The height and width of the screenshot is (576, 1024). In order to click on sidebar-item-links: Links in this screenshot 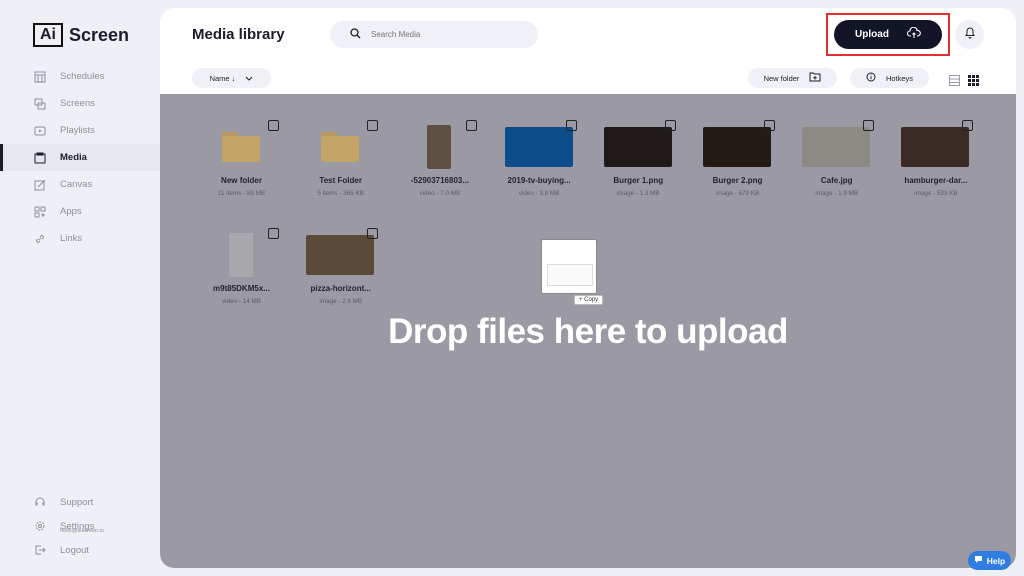, I will do `click(80, 238)`.